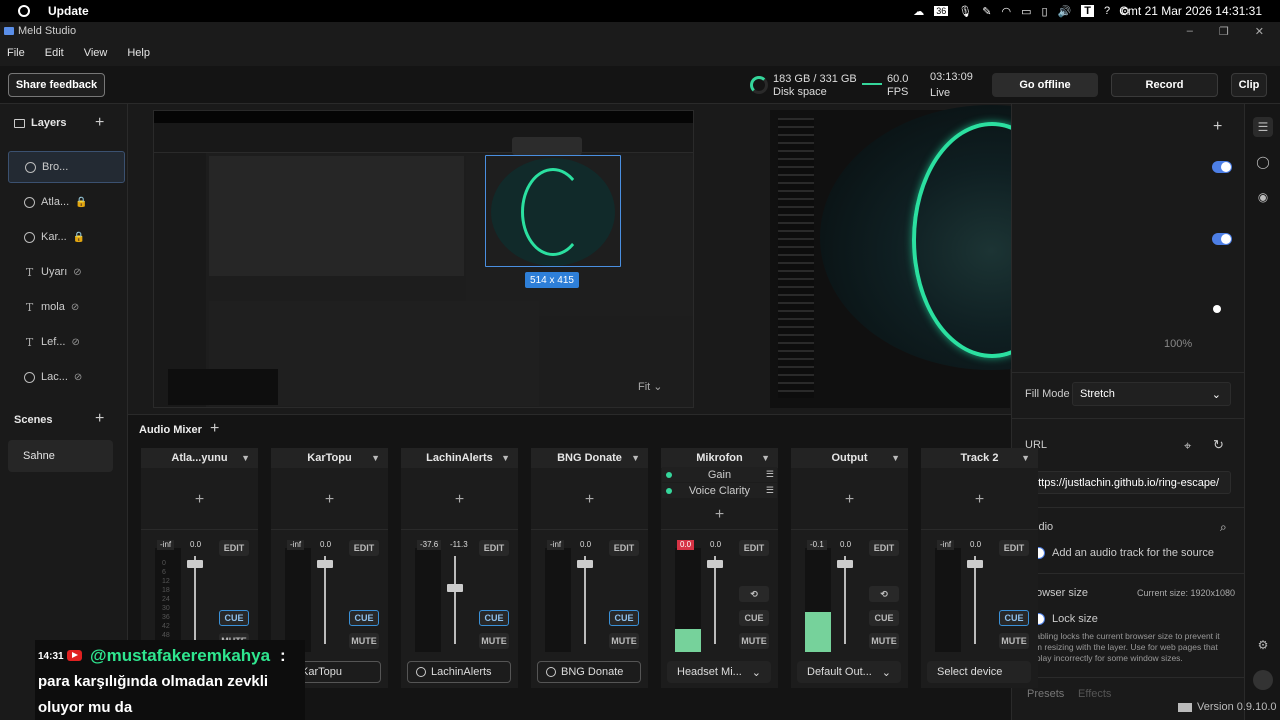 This screenshot has width=1280, height=720. I want to click on device-select: BNG Donate, so click(589, 672).